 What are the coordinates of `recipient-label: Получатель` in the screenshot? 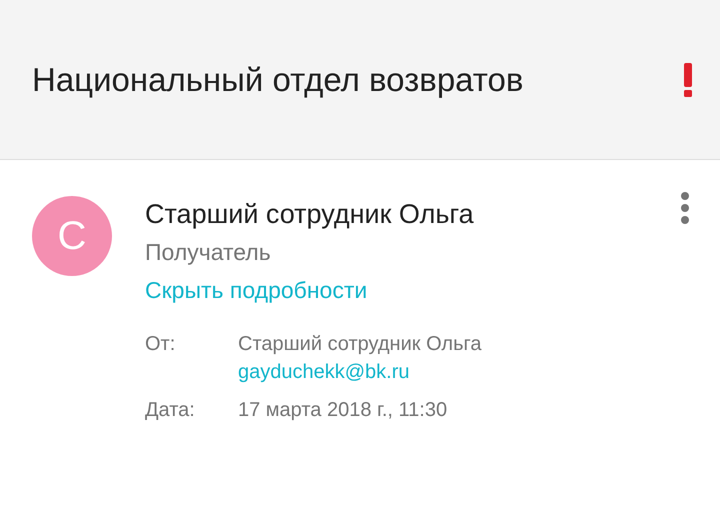 It's located at (208, 252).